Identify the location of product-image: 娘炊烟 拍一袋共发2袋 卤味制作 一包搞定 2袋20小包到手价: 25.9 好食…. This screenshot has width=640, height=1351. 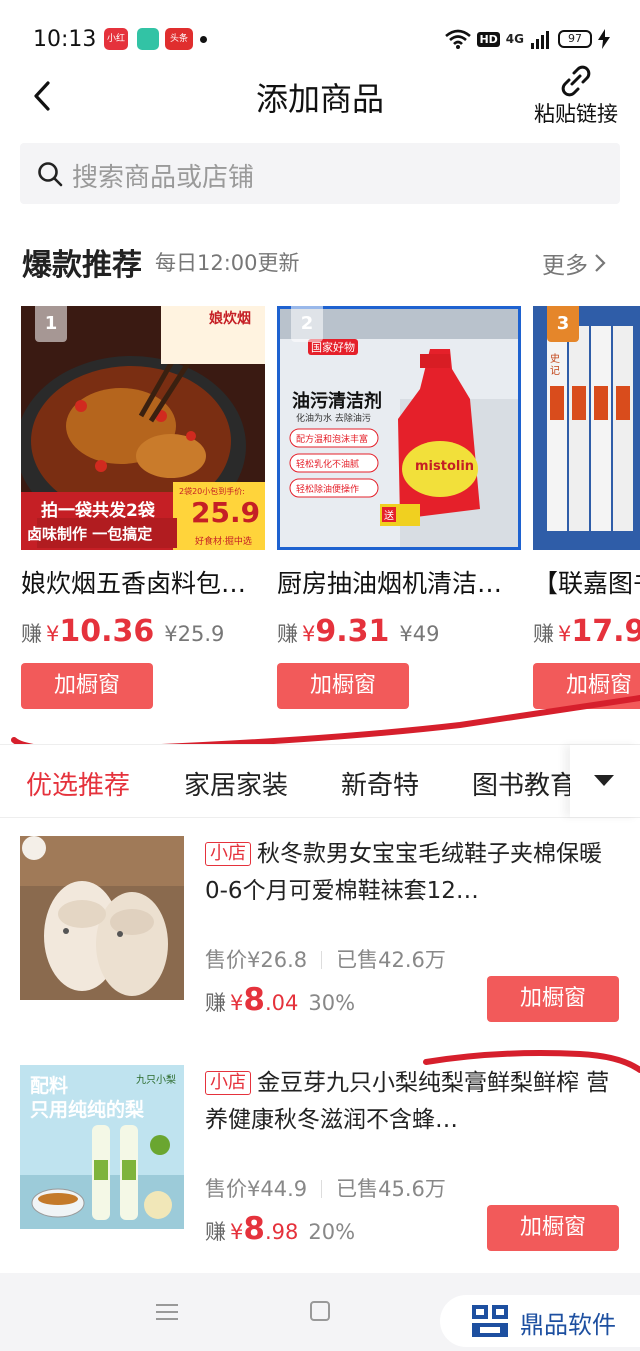
(143, 428).